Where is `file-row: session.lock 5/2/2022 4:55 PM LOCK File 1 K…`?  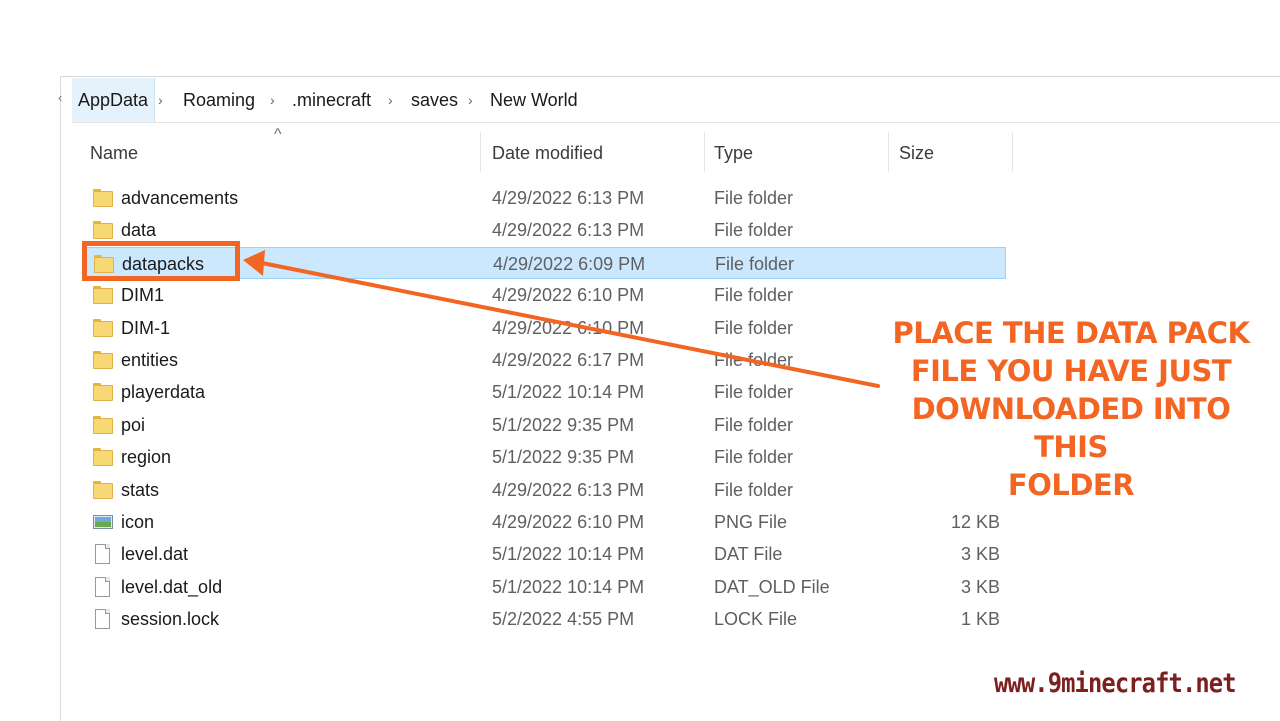
file-row: session.lock 5/2/2022 4:55 PM LOCK File 1 K… is located at coordinates (545, 619).